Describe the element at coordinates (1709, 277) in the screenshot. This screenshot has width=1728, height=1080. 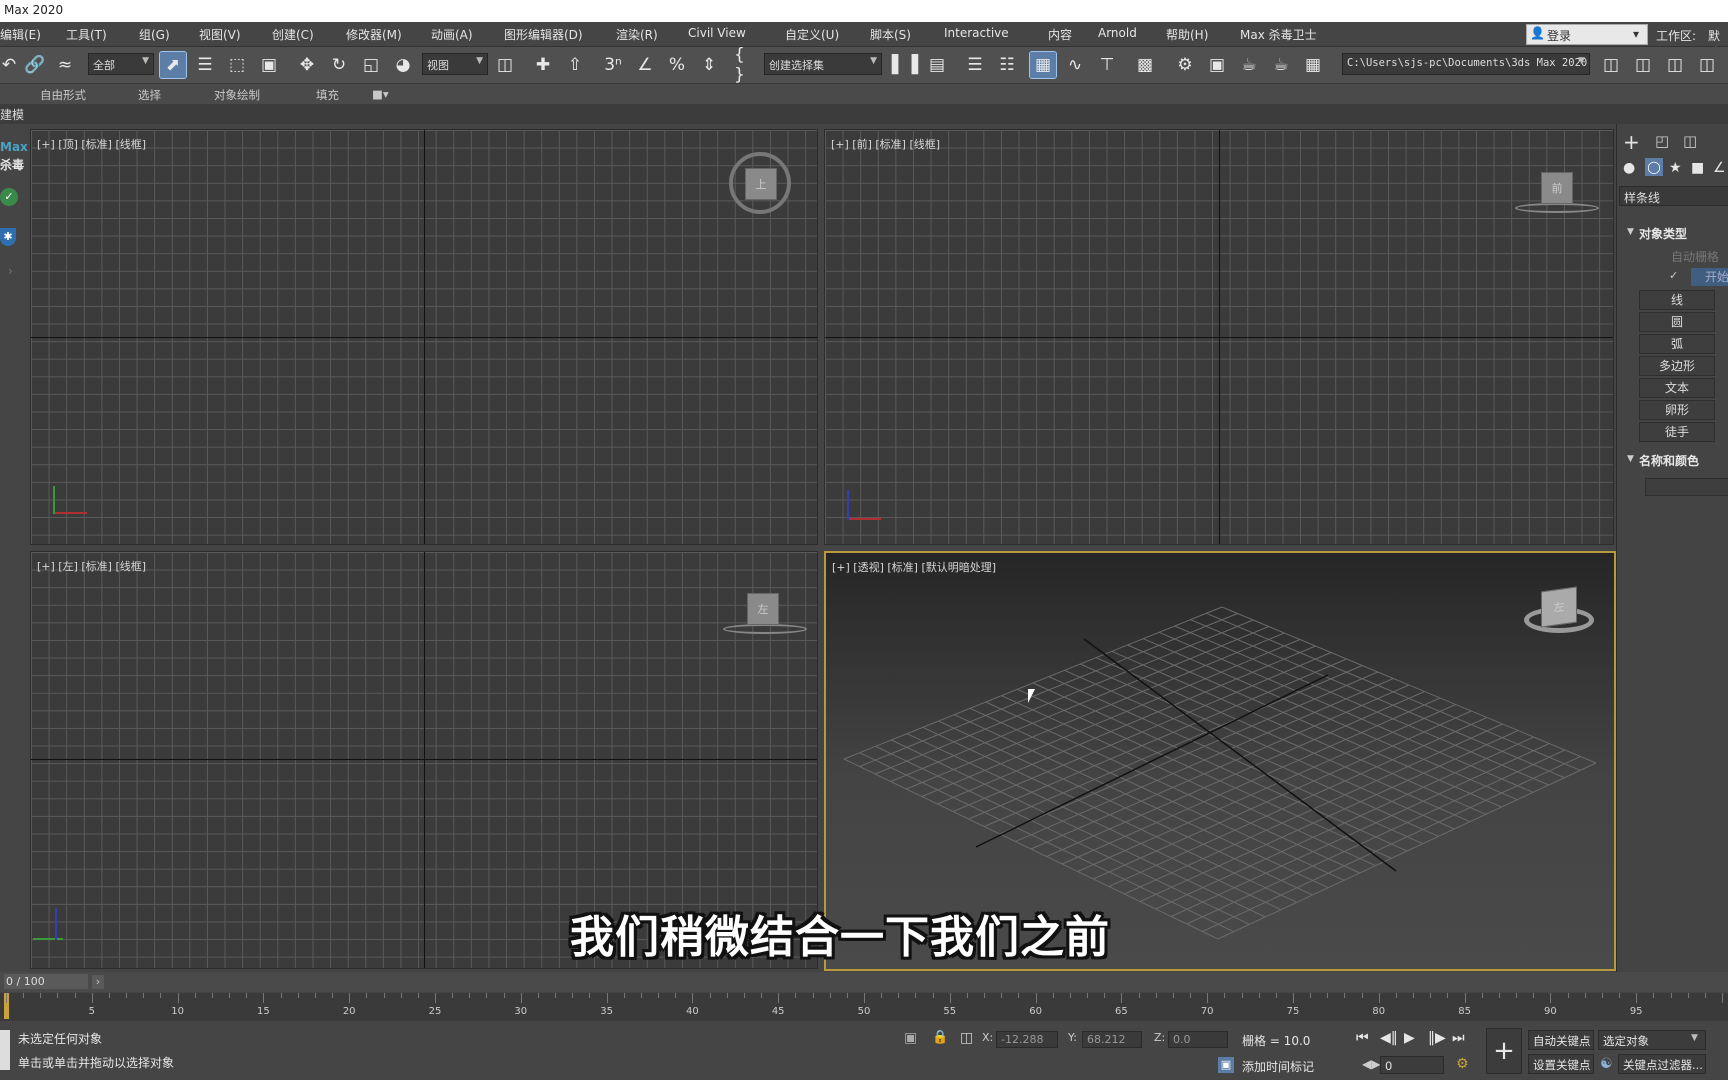
I see `start-new-shape-button: 开始` at that location.